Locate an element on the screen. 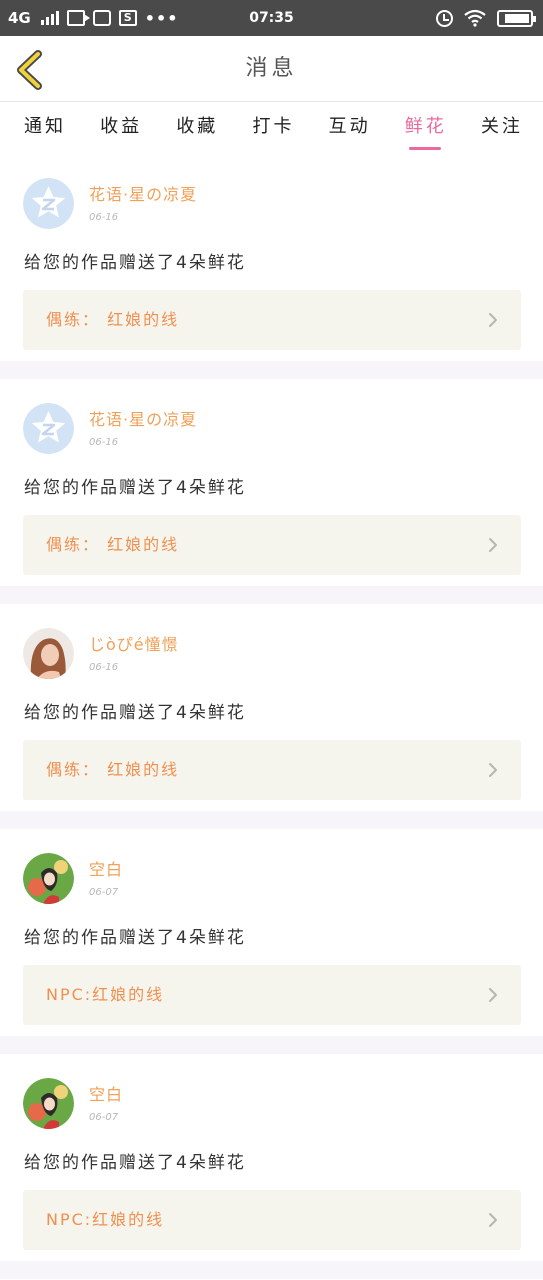  tab-interaction: 互动 is located at coordinates (350, 128).